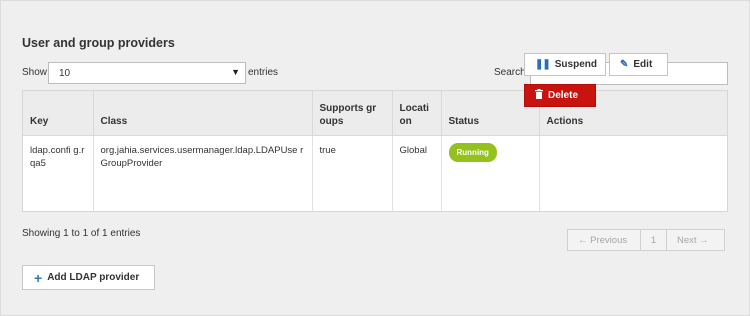 The image size is (750, 316). Describe the element at coordinates (81, 233) in the screenshot. I see `table-info: Showing 1 to 1 of 1 entries` at that location.